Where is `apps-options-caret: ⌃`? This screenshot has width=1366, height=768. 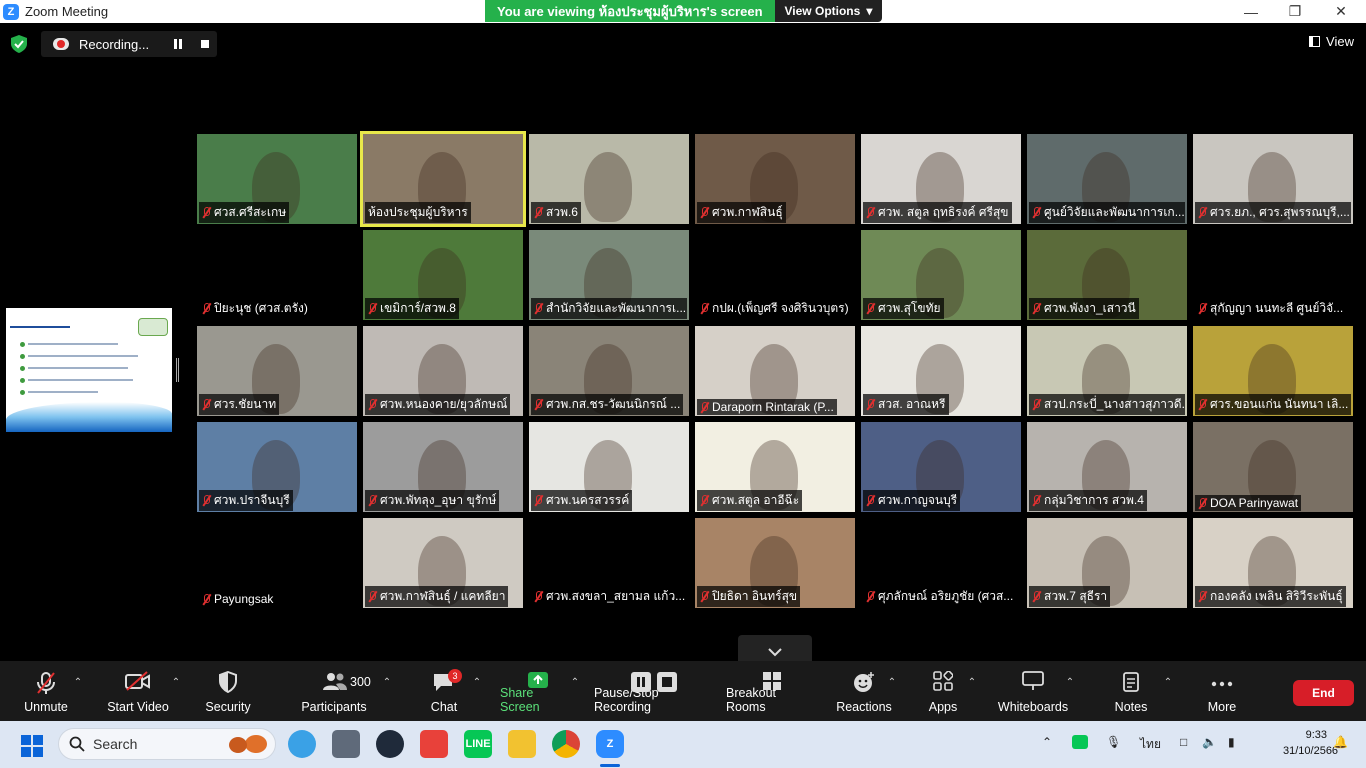
apps-options-caret: ⌃ is located at coordinates (972, 691).